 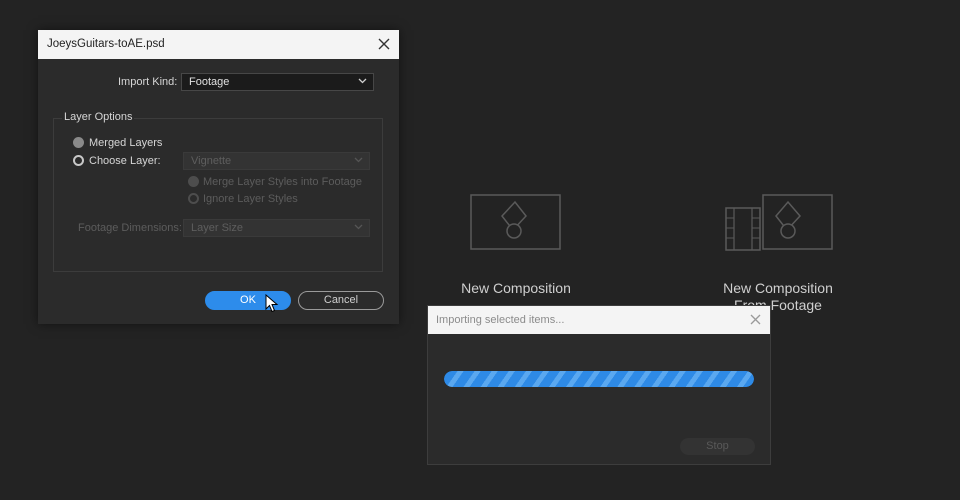 What do you see at coordinates (282, 182) in the screenshot?
I see `merge-layer-styles-label: Merge Layer Styles into Footage` at bounding box center [282, 182].